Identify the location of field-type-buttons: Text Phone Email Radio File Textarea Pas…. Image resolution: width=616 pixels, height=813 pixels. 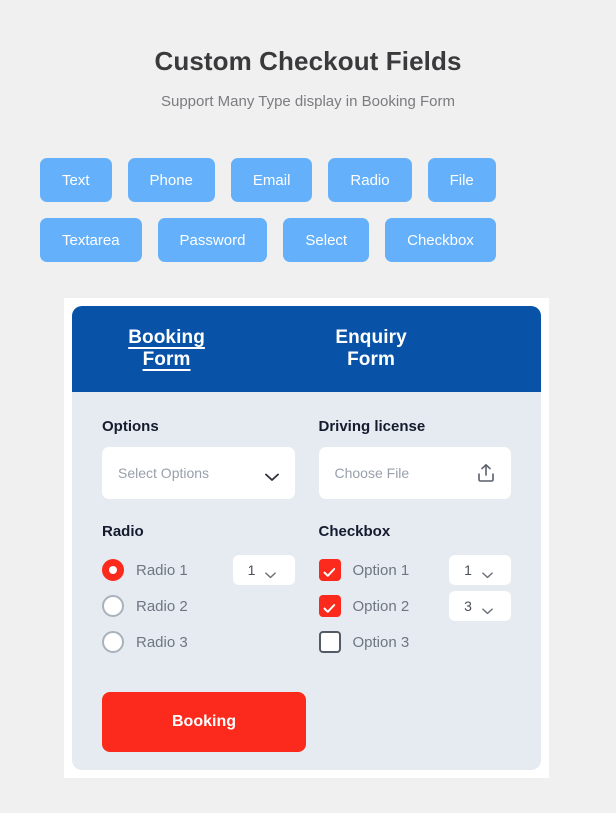
(310, 218).